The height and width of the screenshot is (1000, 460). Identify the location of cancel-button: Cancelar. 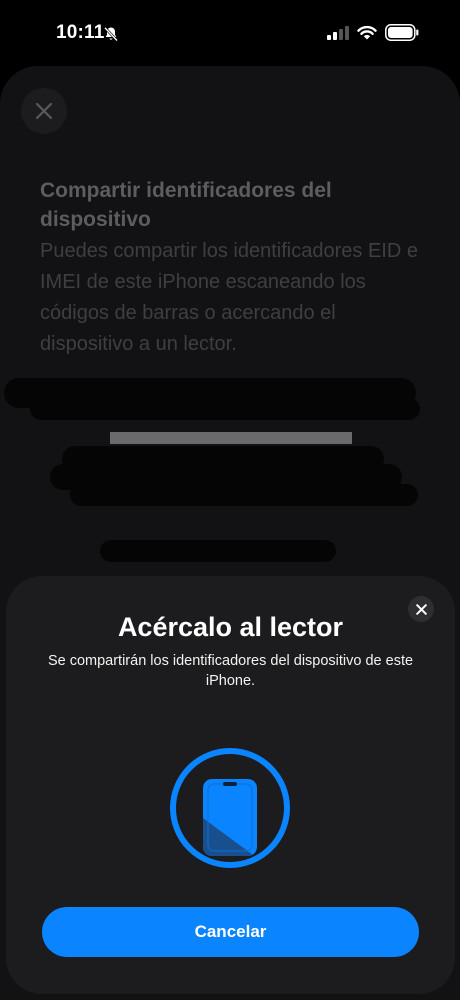
(230, 932).